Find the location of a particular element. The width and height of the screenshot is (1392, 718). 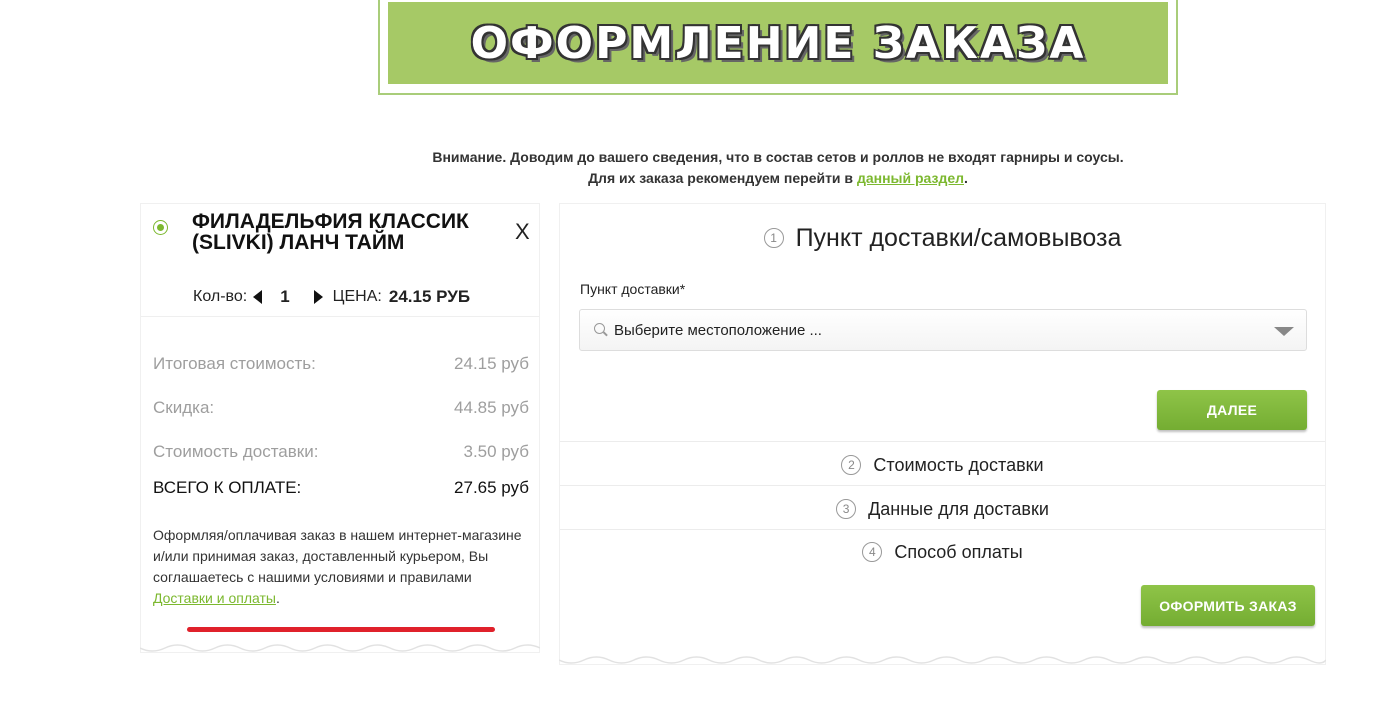

summary-value: 24.15 руб is located at coordinates (491, 363).